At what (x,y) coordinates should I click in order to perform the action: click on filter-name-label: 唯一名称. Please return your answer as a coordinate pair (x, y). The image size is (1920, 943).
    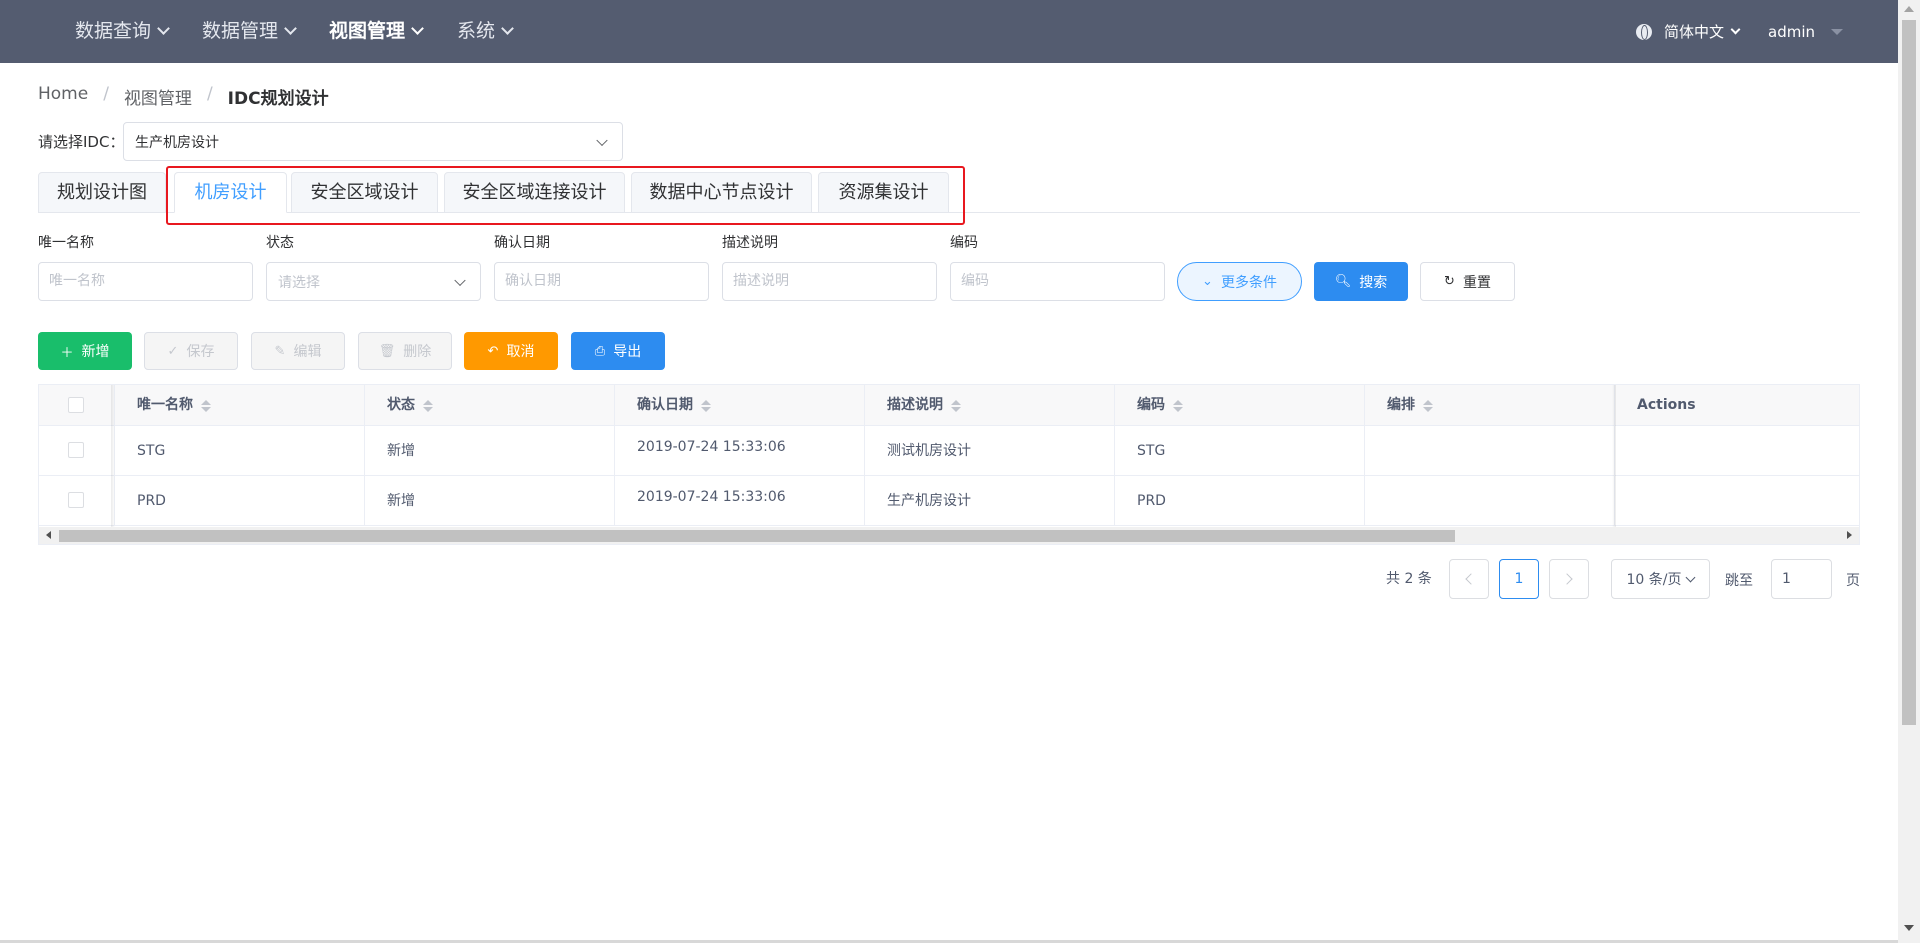
    Looking at the image, I should click on (66, 243).